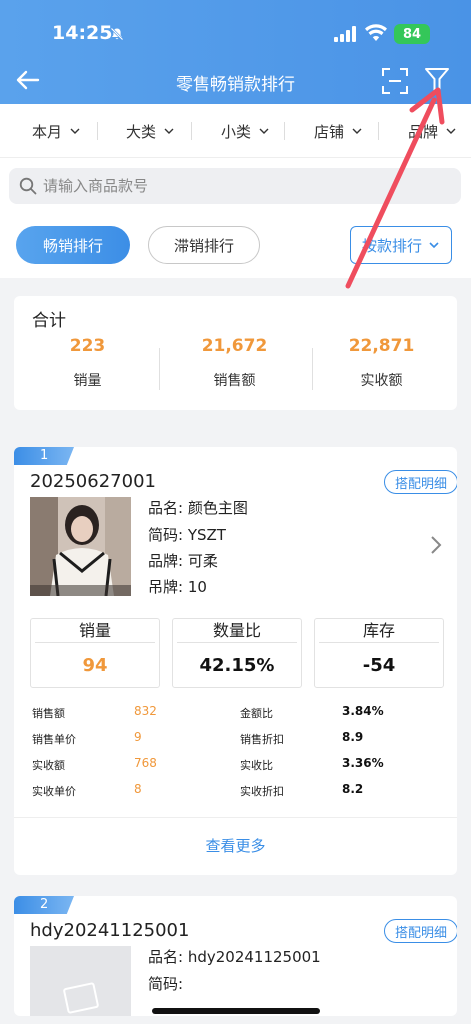 The width and height of the screenshot is (471, 1024). What do you see at coordinates (87, 363) in the screenshot?
I see `summary-stat-quantity: 223 销量` at bounding box center [87, 363].